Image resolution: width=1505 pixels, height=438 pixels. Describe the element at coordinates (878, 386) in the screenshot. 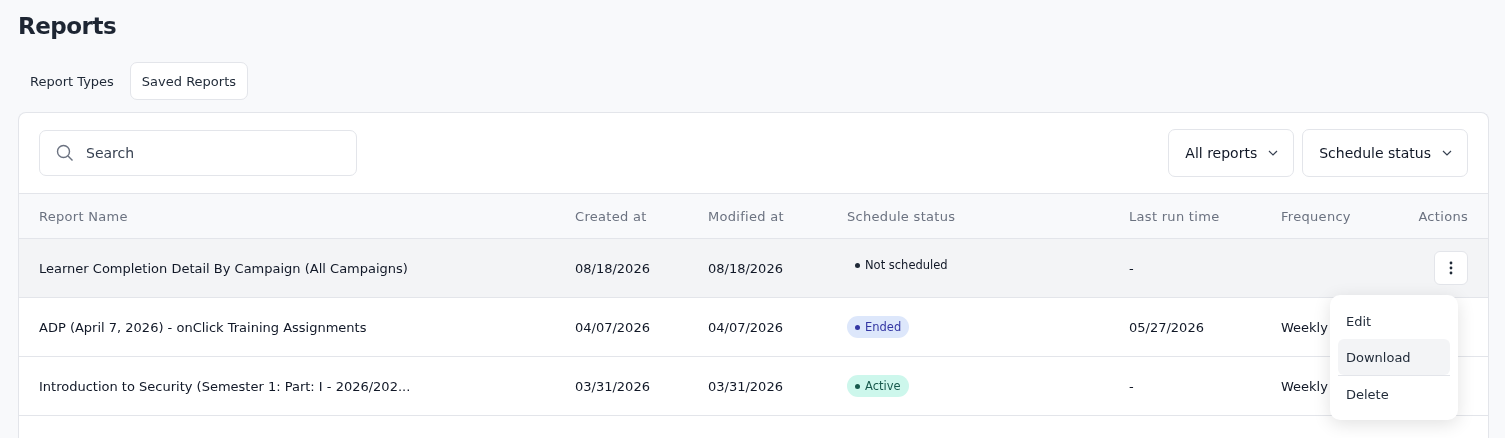

I see `status-badge: Active` at that location.